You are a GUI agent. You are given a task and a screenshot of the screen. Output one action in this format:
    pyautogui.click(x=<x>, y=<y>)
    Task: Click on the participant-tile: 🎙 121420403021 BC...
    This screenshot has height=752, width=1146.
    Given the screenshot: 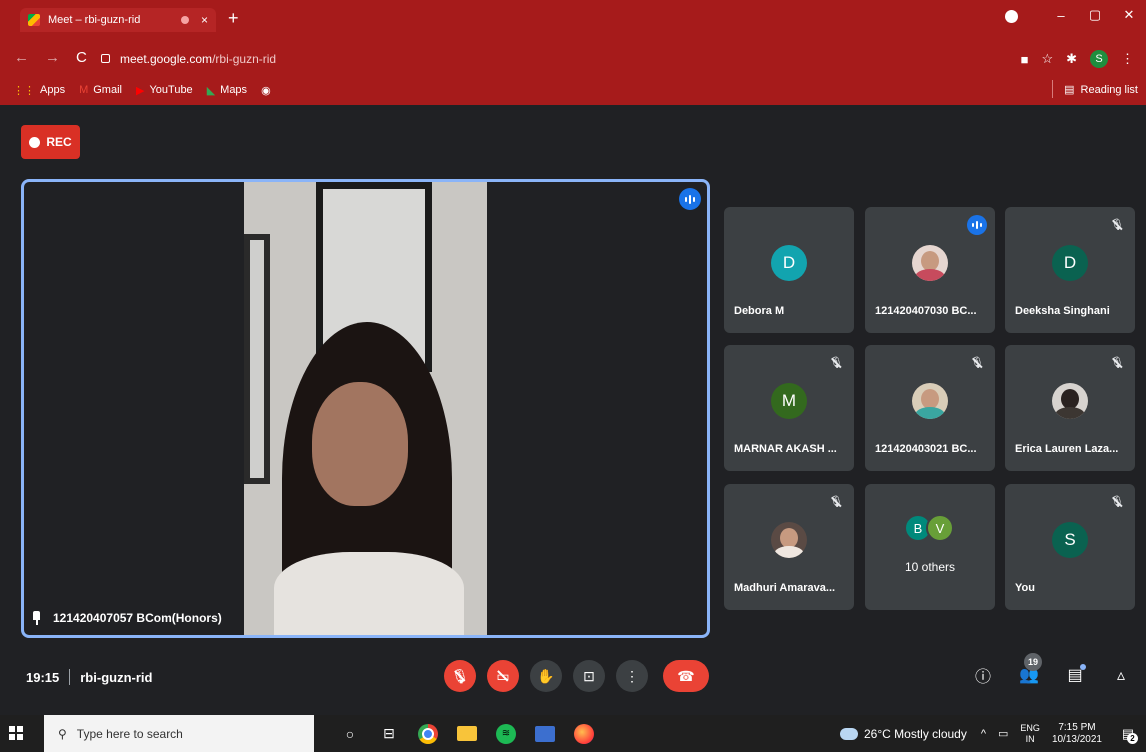 What is the action you would take?
    pyautogui.click(x=930, y=408)
    